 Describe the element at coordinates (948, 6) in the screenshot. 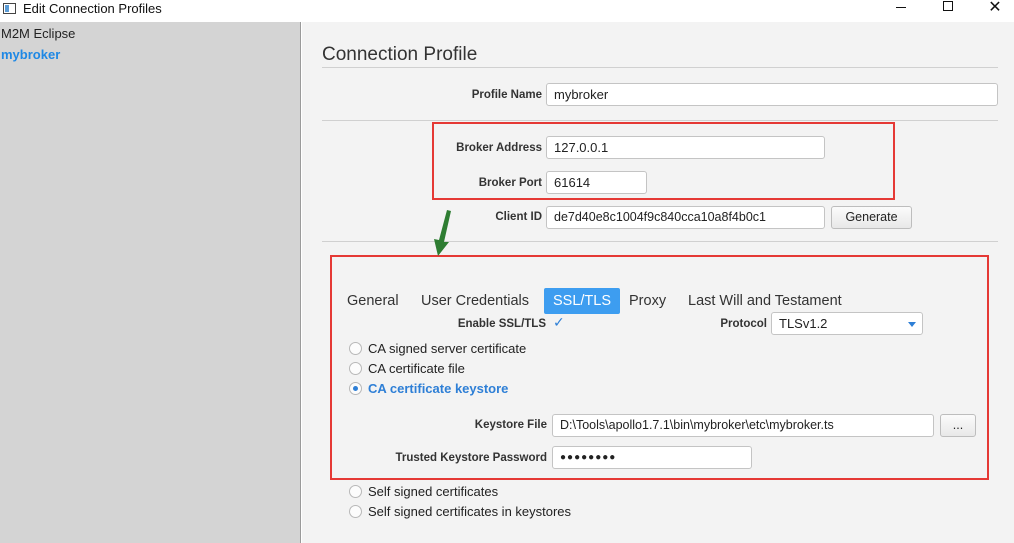

I see `maximize-icon` at that location.